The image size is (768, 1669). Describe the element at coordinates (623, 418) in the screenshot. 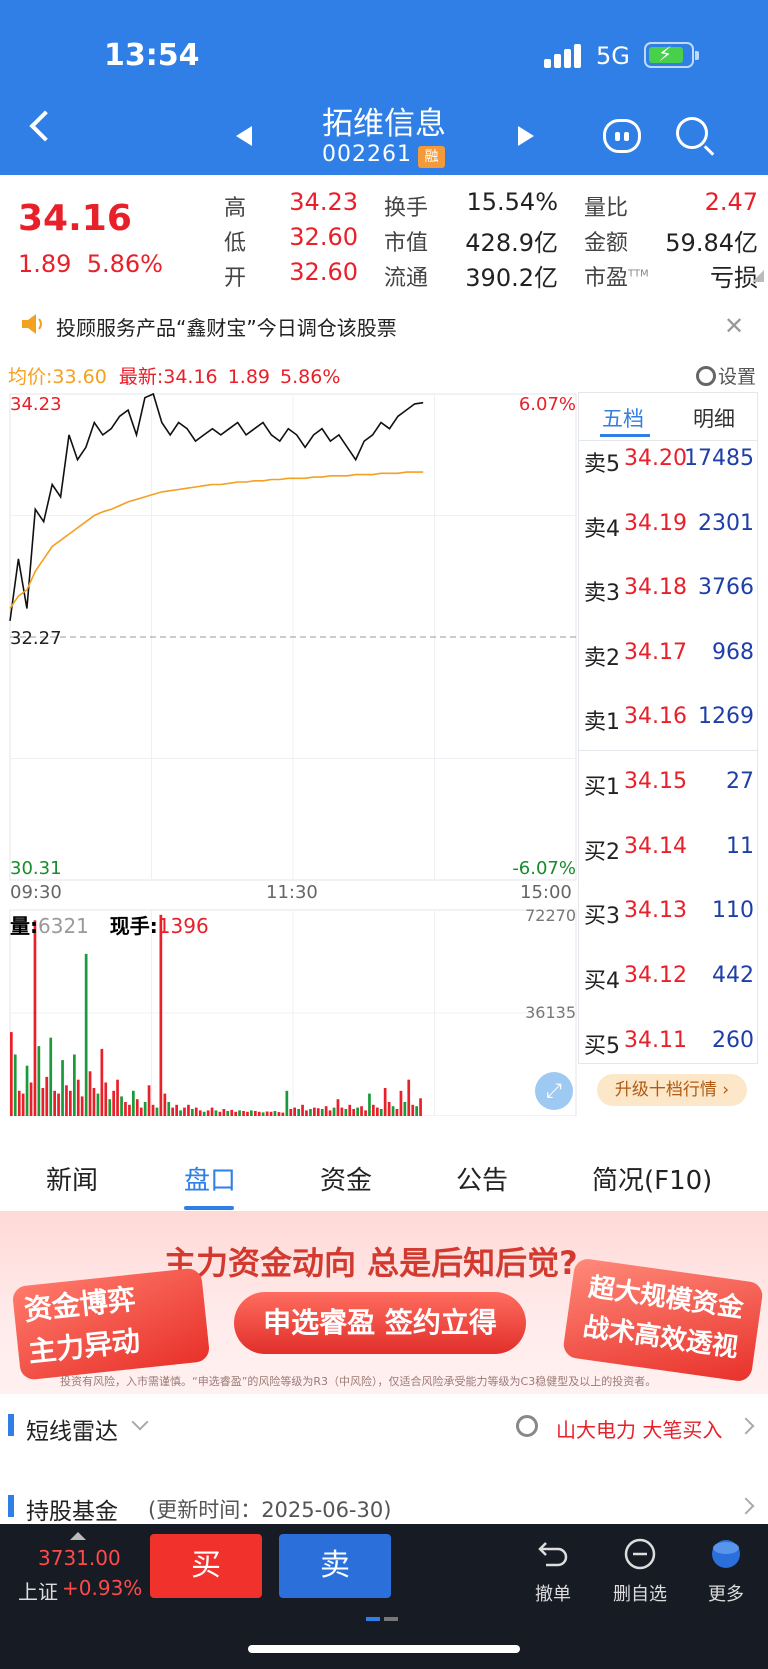

I see `tab-five-levels: 五档` at that location.